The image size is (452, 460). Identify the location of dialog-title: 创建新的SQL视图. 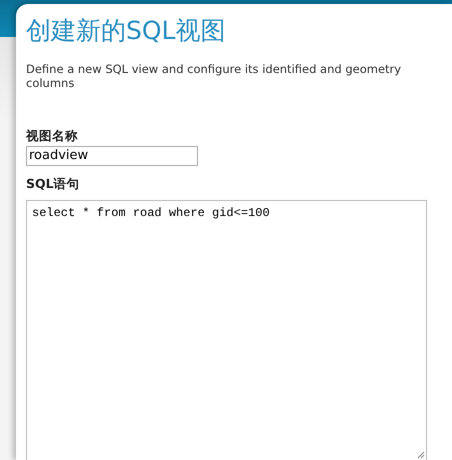
(126, 31).